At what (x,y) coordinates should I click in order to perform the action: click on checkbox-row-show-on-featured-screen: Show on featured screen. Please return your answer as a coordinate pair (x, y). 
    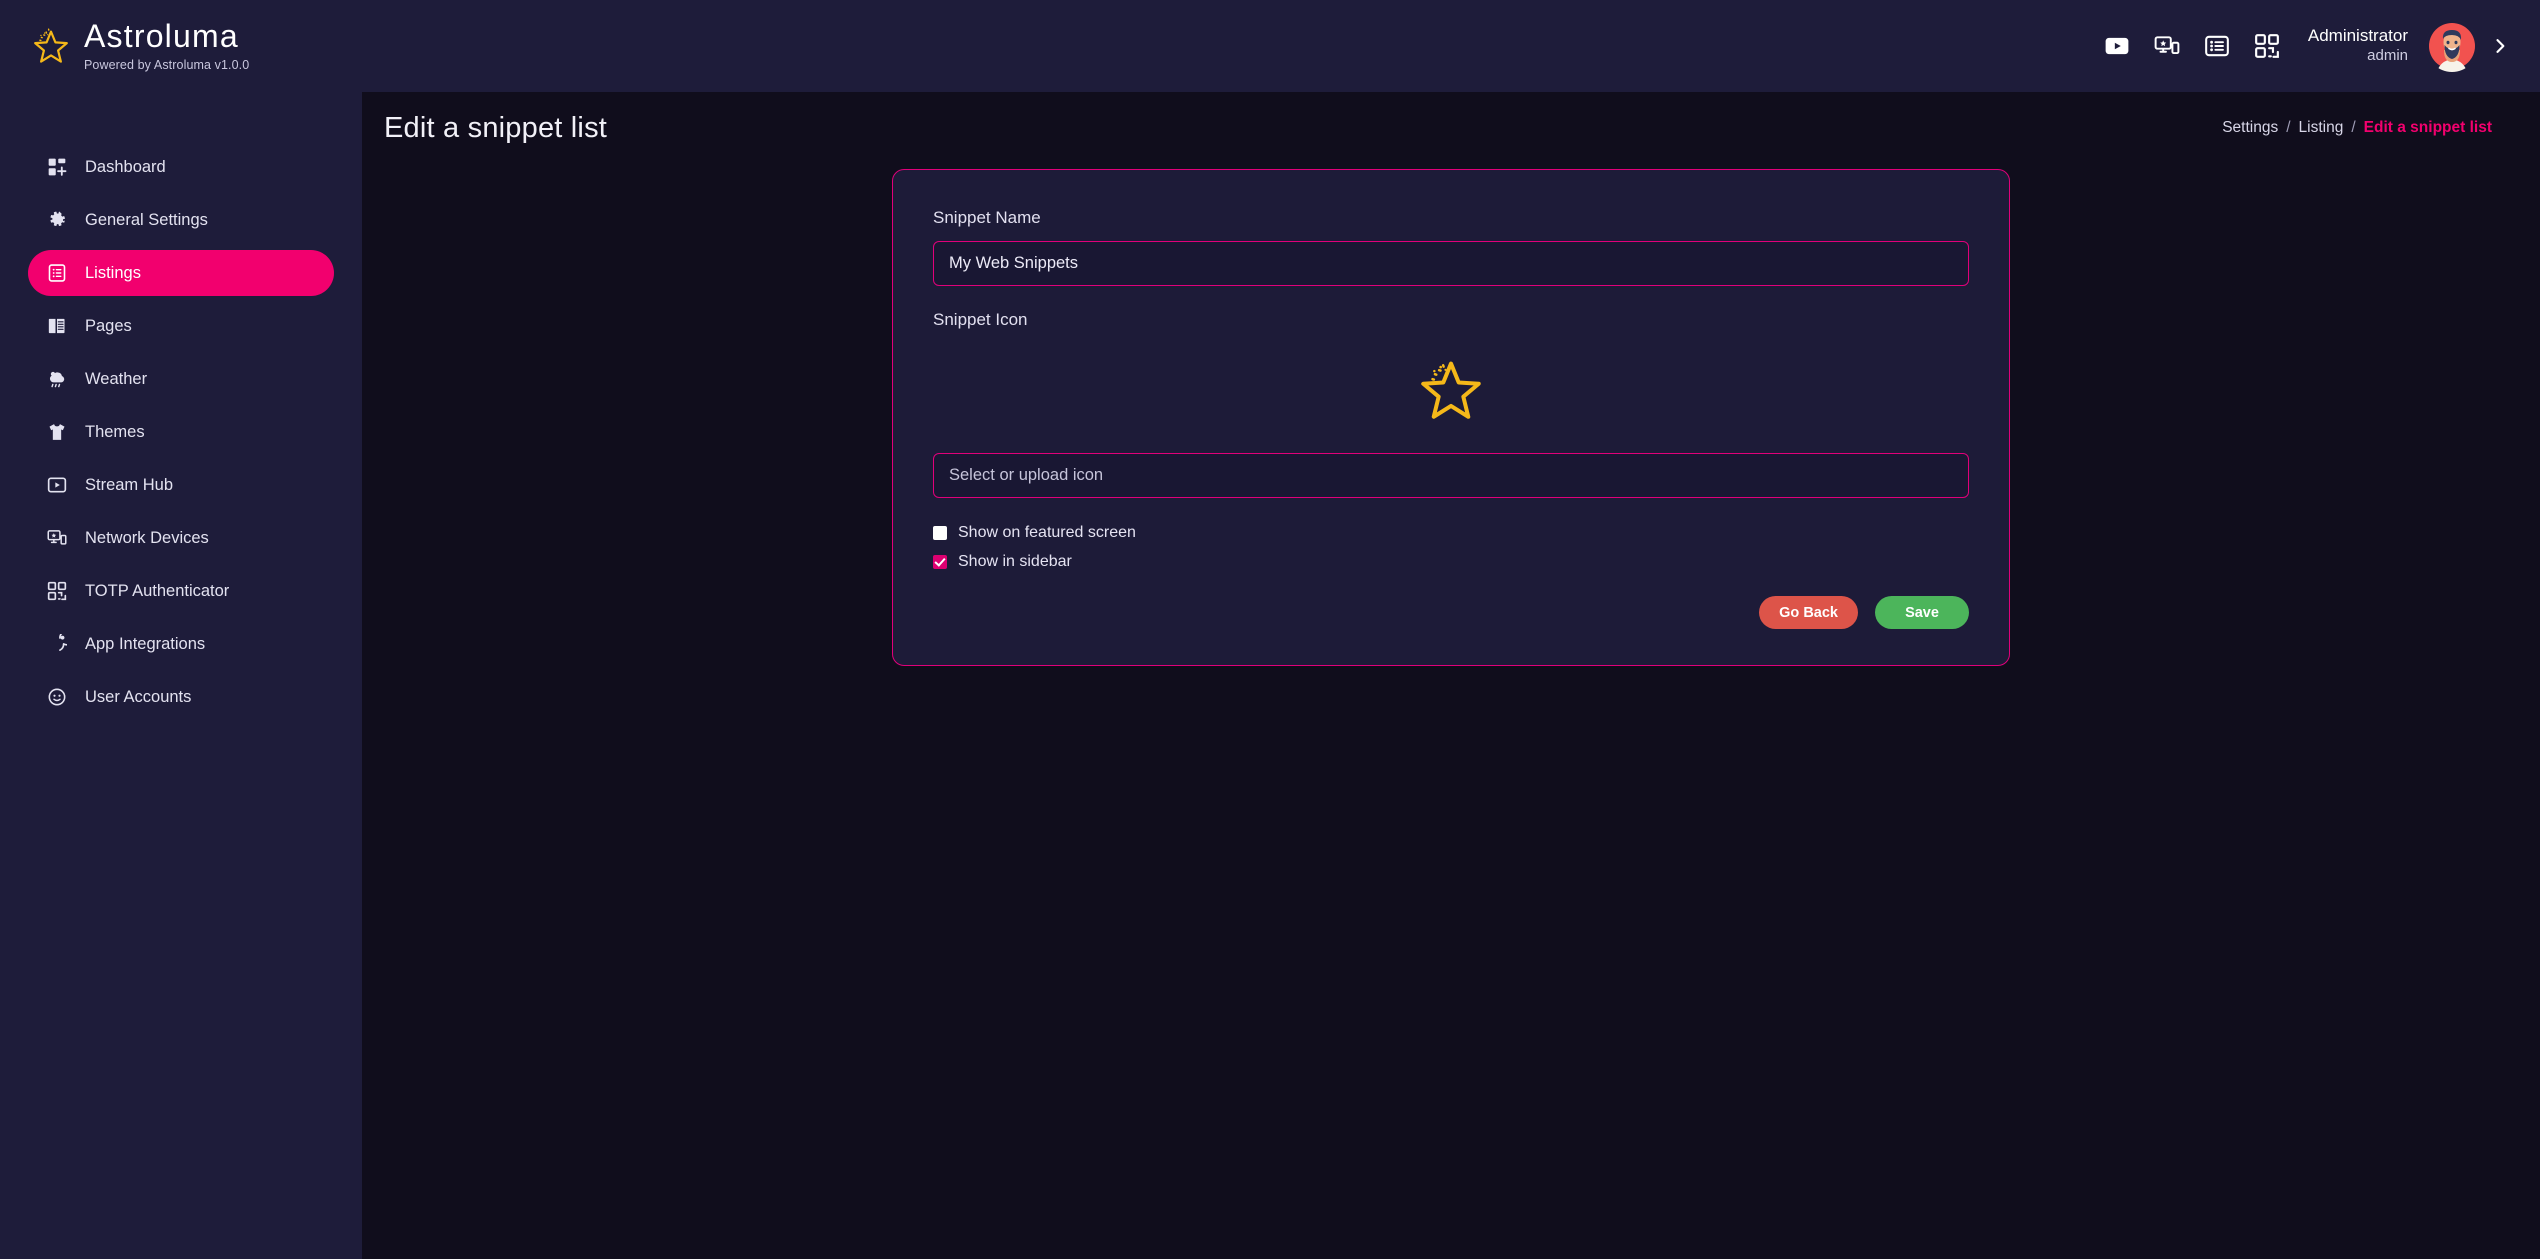
    Looking at the image, I should click on (1451, 533).